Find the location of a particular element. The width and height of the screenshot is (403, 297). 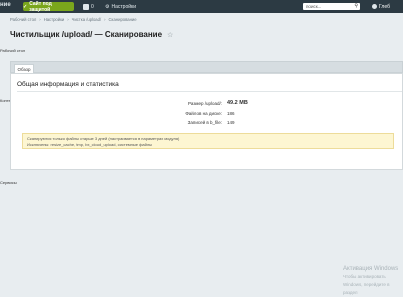

stat-value: 49.2 MB is located at coordinates (237, 103).